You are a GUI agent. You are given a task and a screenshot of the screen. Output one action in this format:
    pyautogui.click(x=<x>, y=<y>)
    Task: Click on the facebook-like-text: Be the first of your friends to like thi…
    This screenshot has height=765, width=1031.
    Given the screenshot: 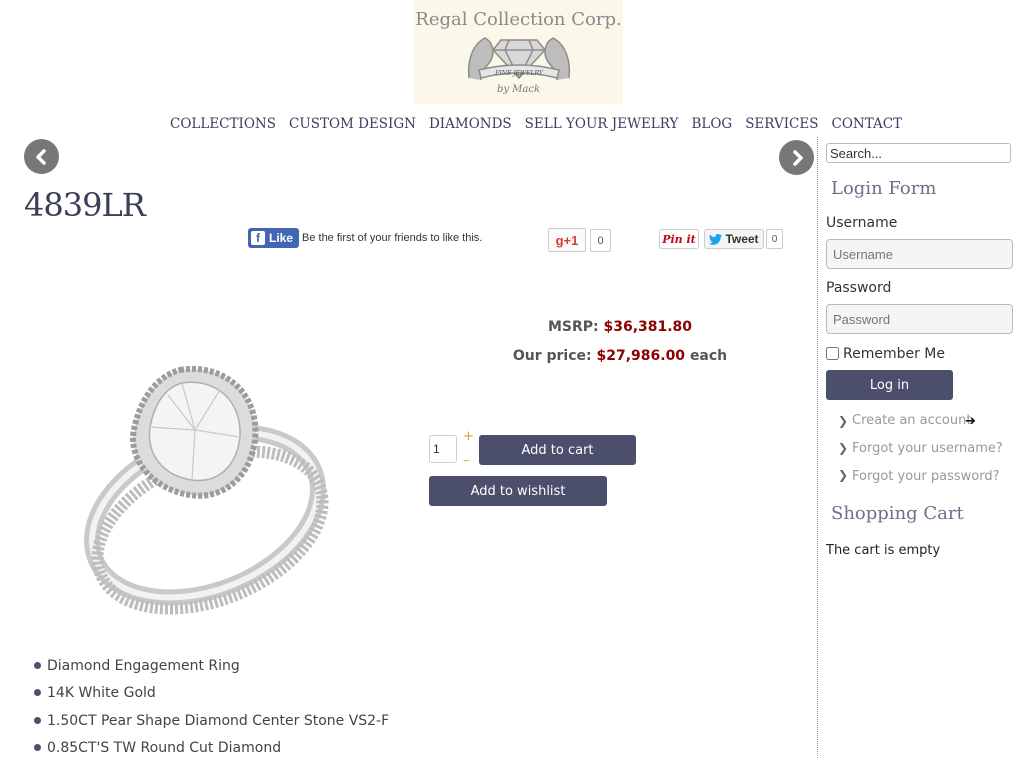 What is the action you would take?
    pyautogui.click(x=392, y=238)
    